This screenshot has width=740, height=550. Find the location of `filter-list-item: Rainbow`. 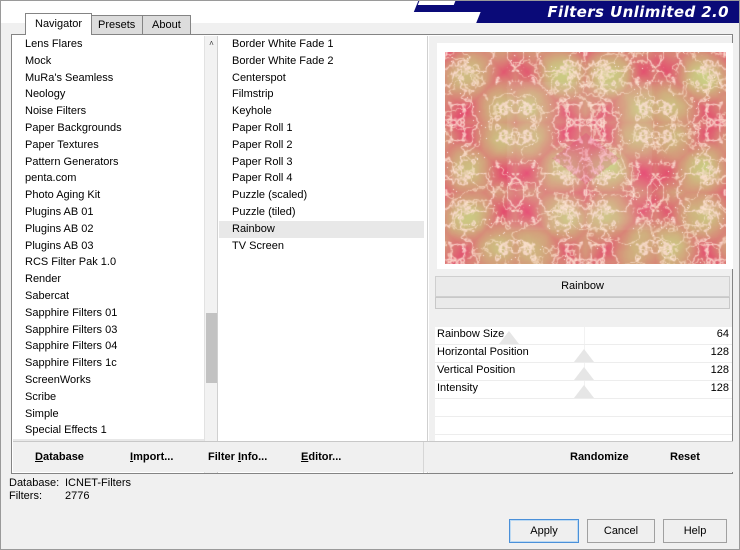

filter-list-item: Rainbow is located at coordinates (321, 229).